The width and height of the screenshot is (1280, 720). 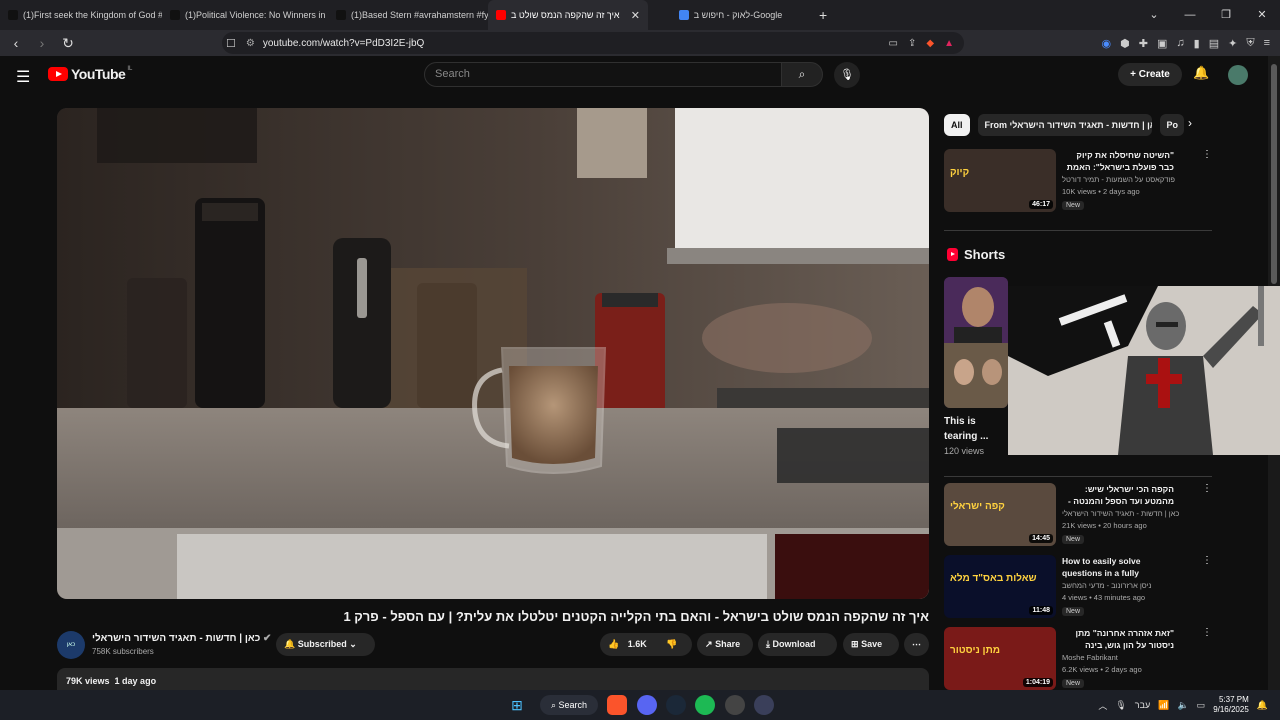 I want to click on voice-search-button: 🎙, so click(x=847, y=75).